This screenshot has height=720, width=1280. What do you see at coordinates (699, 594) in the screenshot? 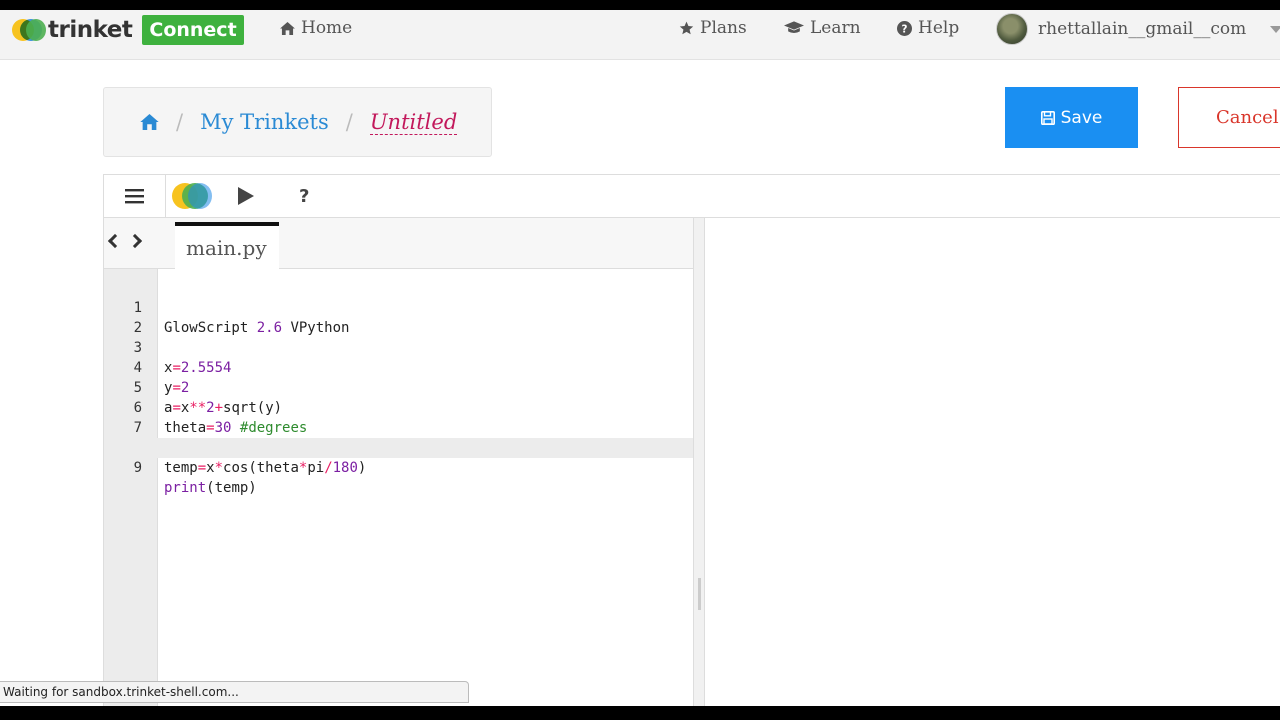
I see `splitter-grip-icon` at bounding box center [699, 594].